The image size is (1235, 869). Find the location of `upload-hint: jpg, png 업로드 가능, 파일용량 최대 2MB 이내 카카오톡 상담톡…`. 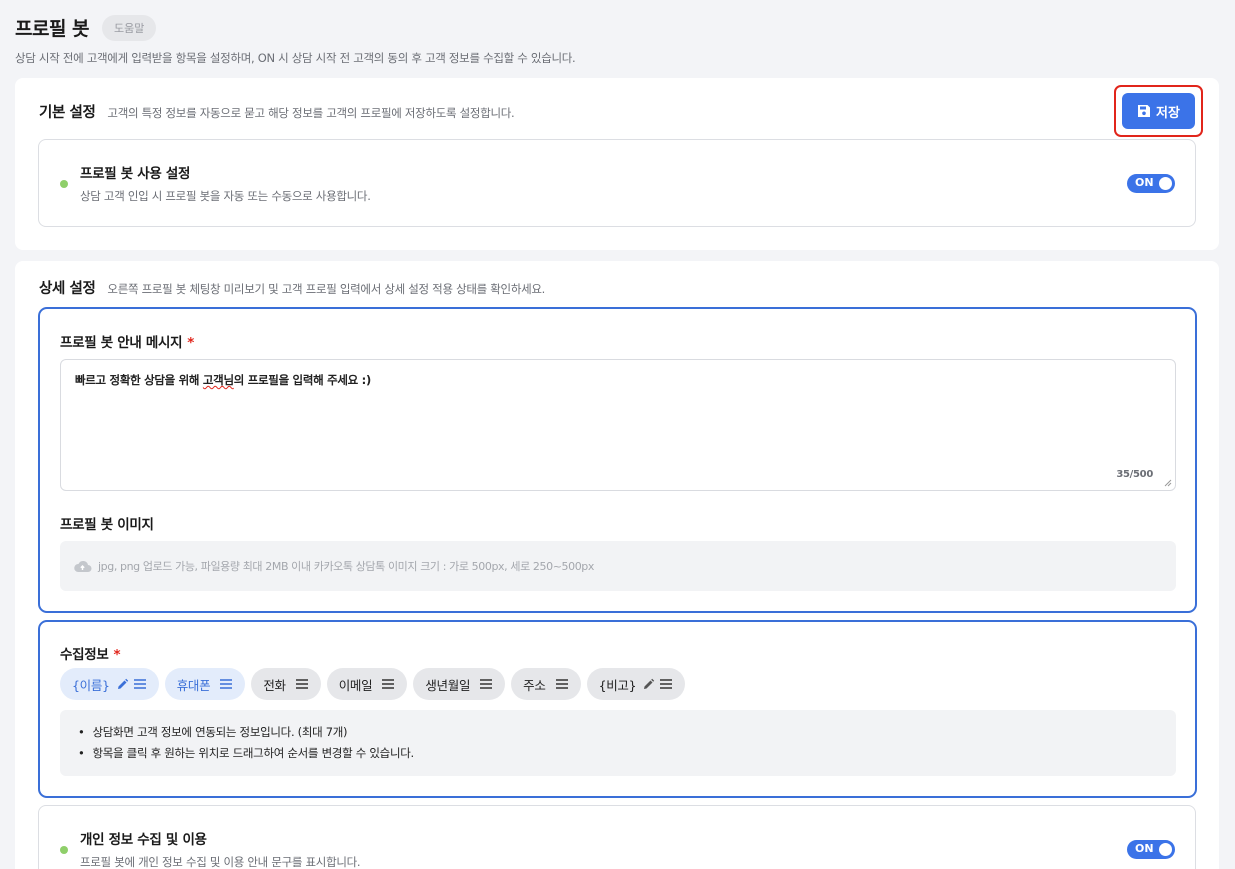

upload-hint: jpg, png 업로드 가능, 파일용량 최대 2MB 이내 카카오톡 상담톡… is located at coordinates (346, 566).